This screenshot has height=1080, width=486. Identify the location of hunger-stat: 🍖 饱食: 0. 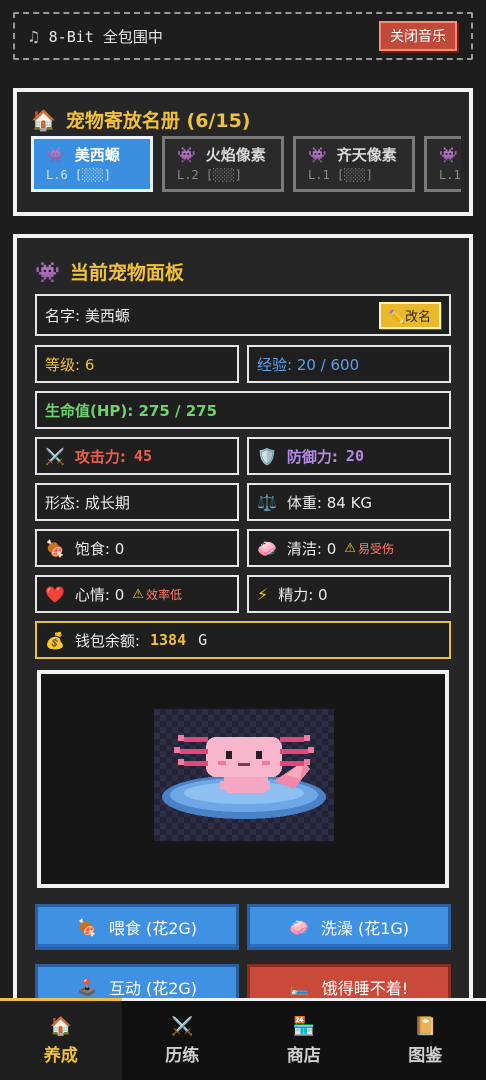
(137, 548).